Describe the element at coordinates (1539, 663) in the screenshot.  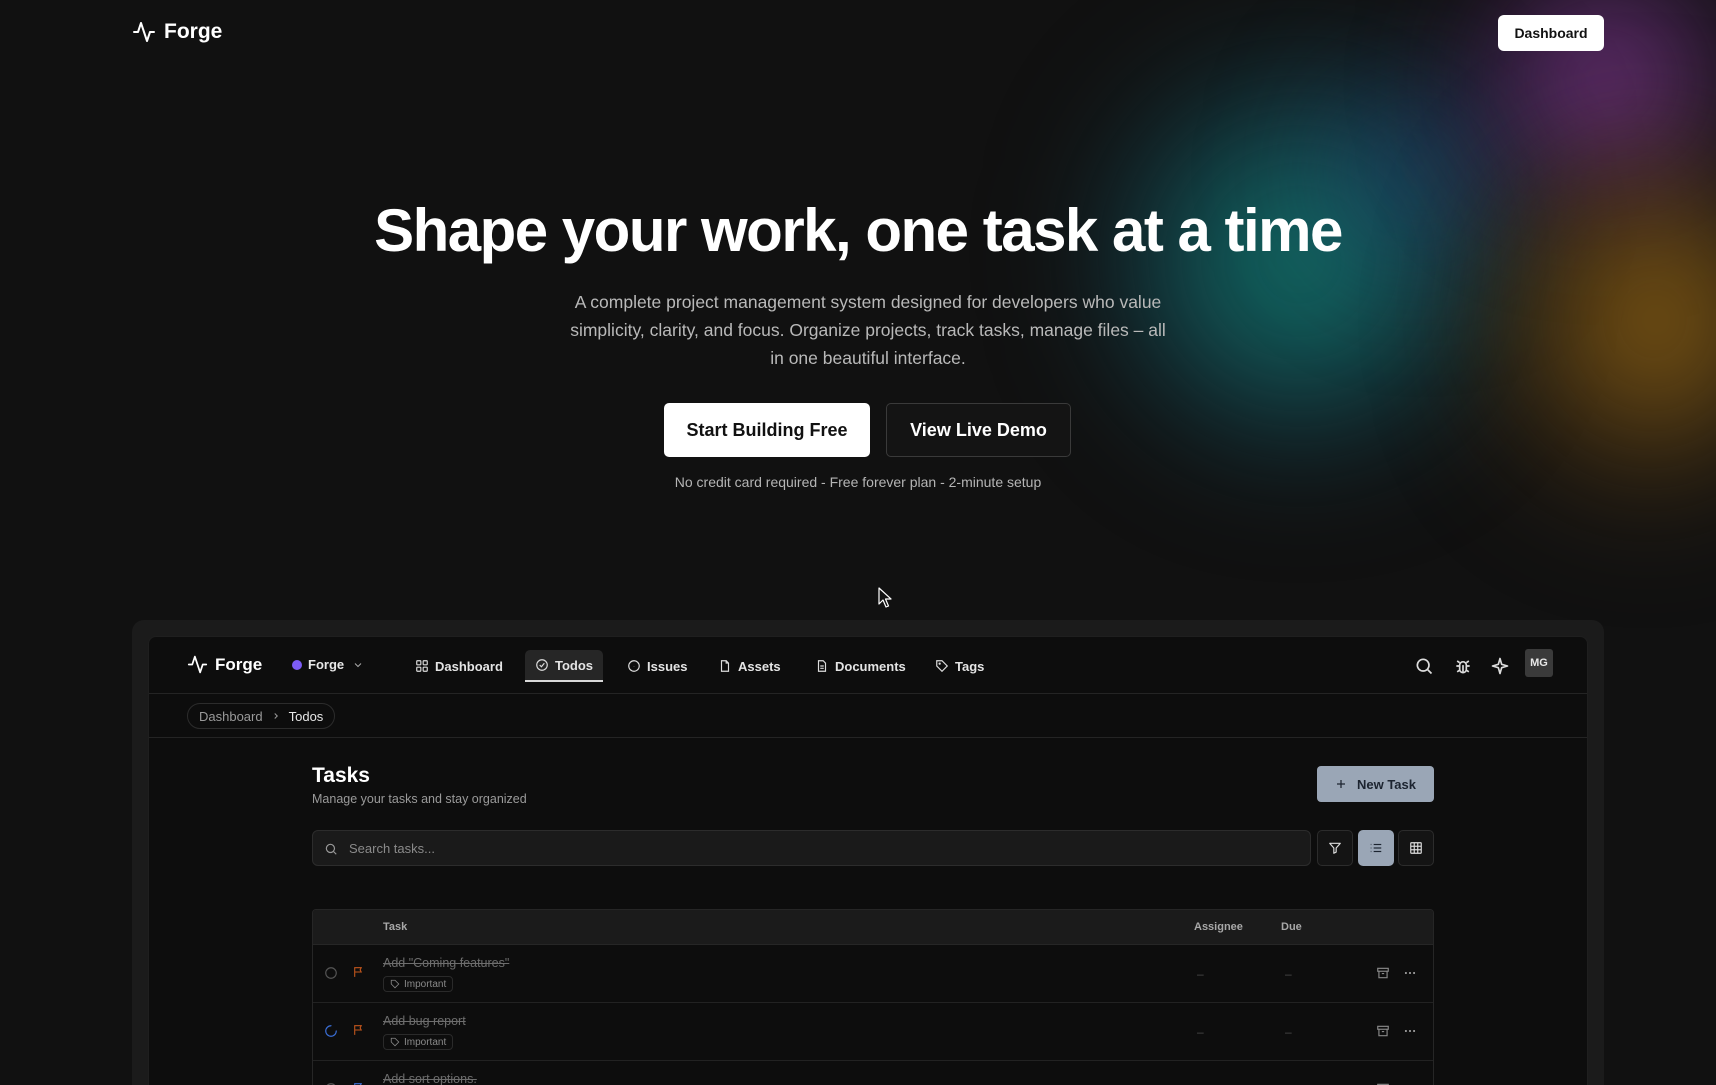
I see `avatar: MG` at that location.